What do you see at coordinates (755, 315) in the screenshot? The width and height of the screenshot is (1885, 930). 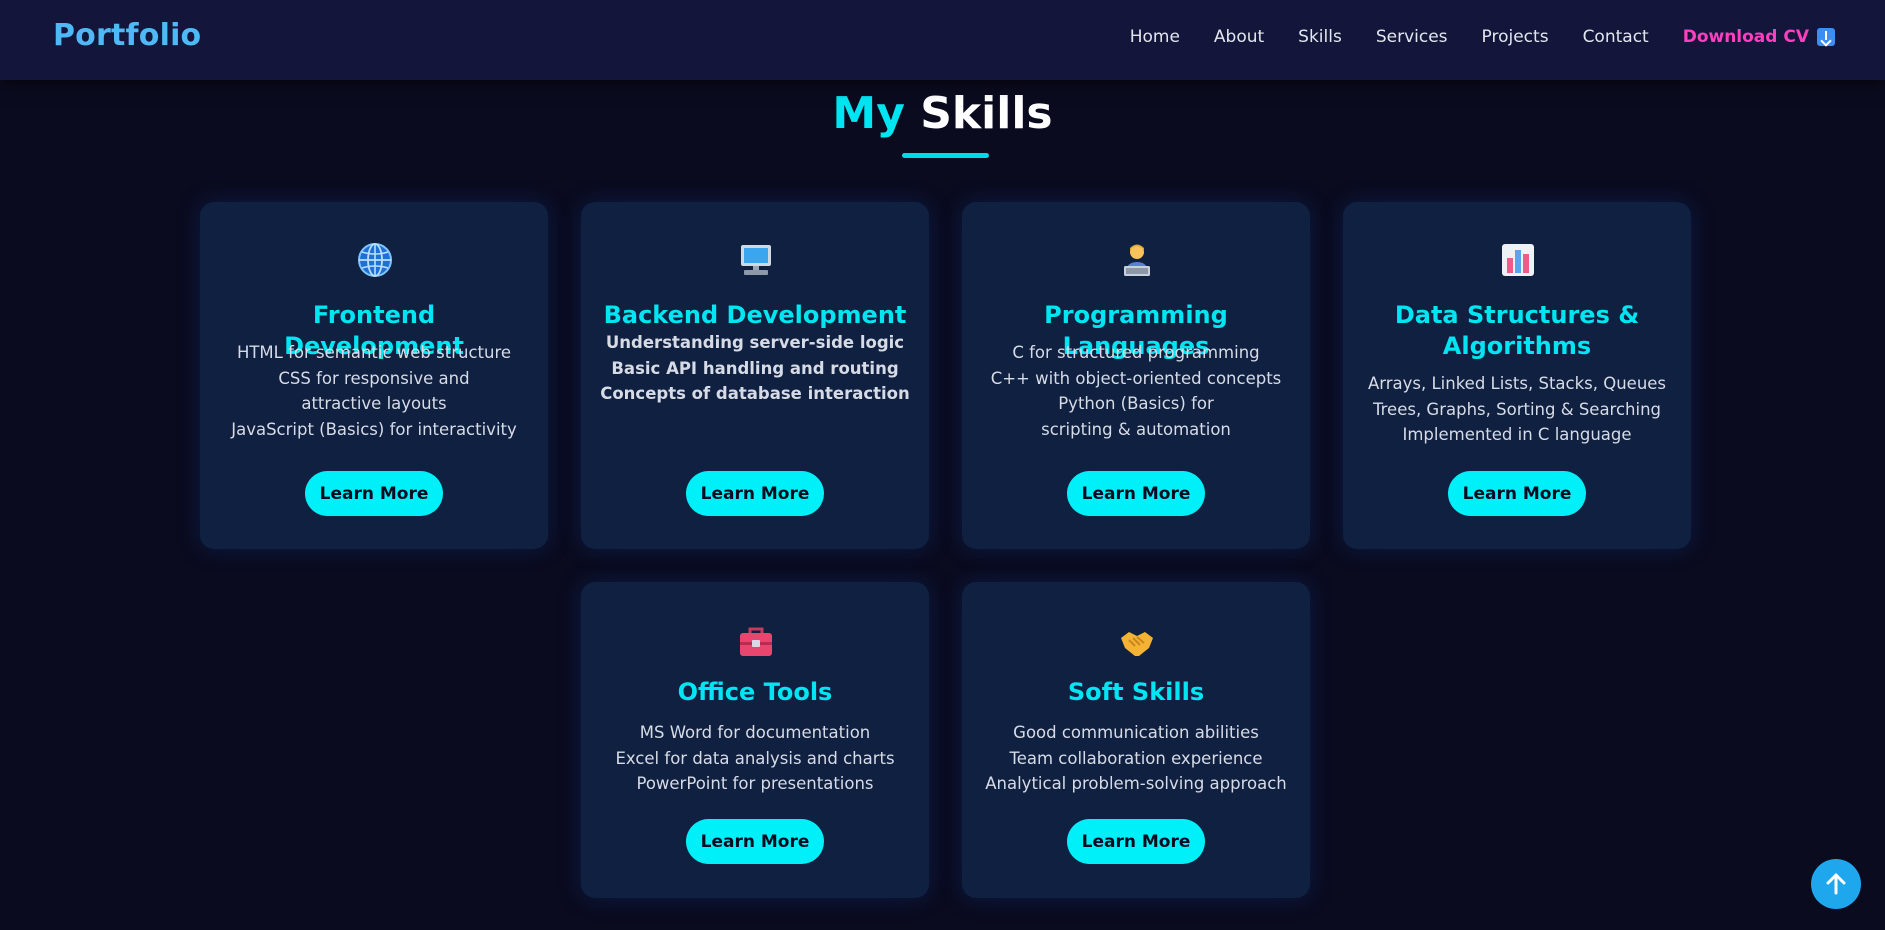 I see `card-title: Backend Development` at bounding box center [755, 315].